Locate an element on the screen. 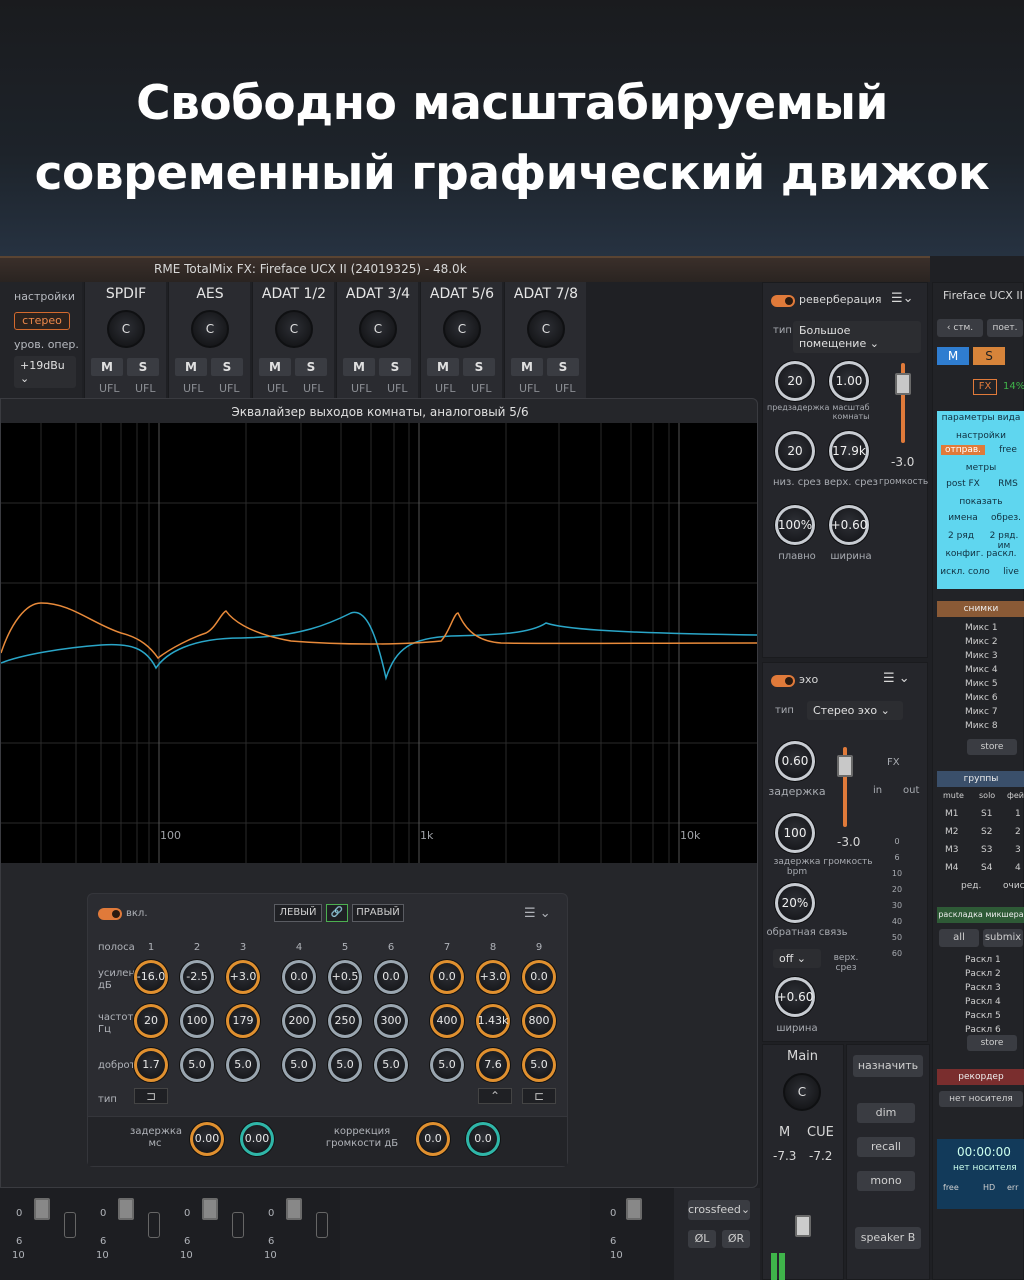  group-solo: S1 is located at coordinates (986, 814).